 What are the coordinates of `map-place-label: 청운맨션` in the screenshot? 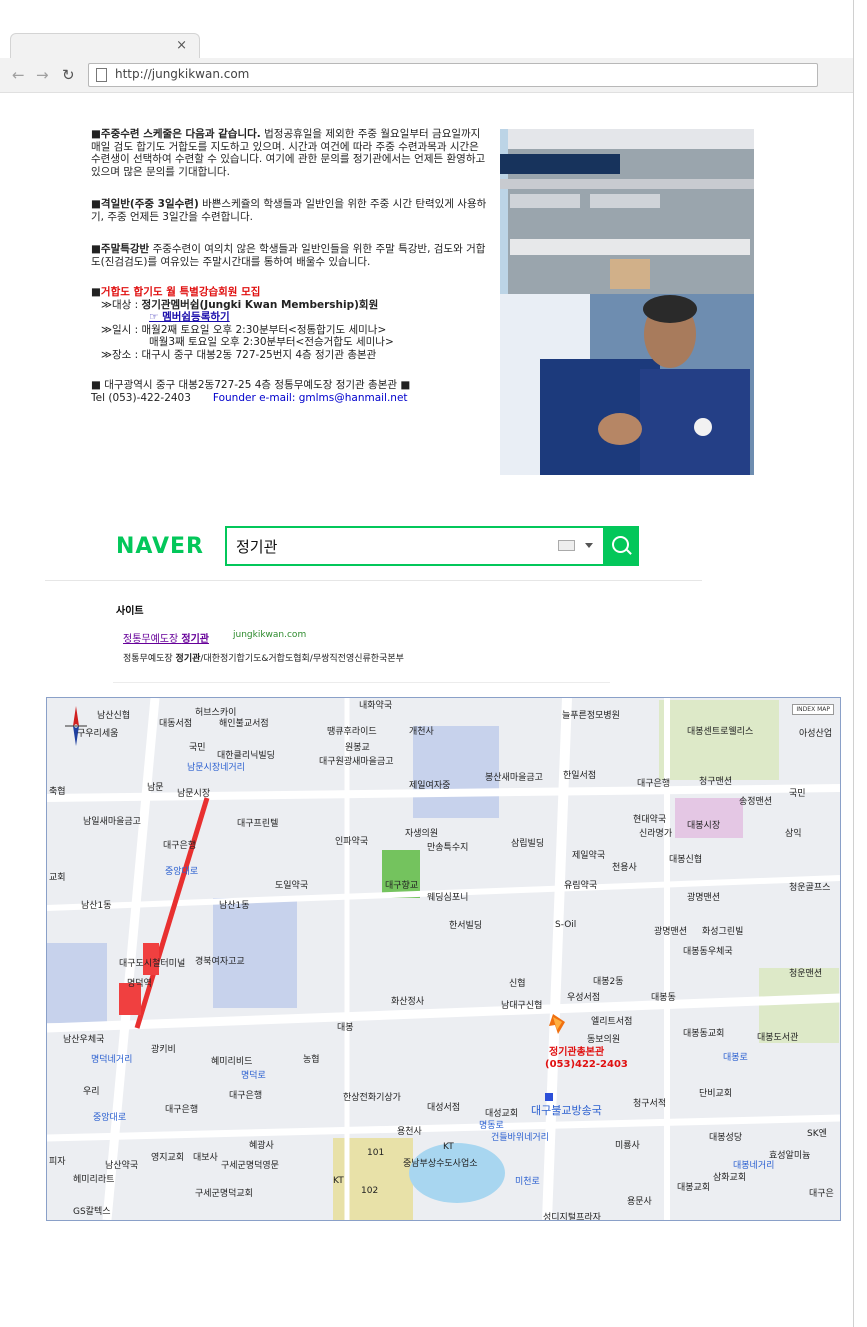 It's located at (806, 974).